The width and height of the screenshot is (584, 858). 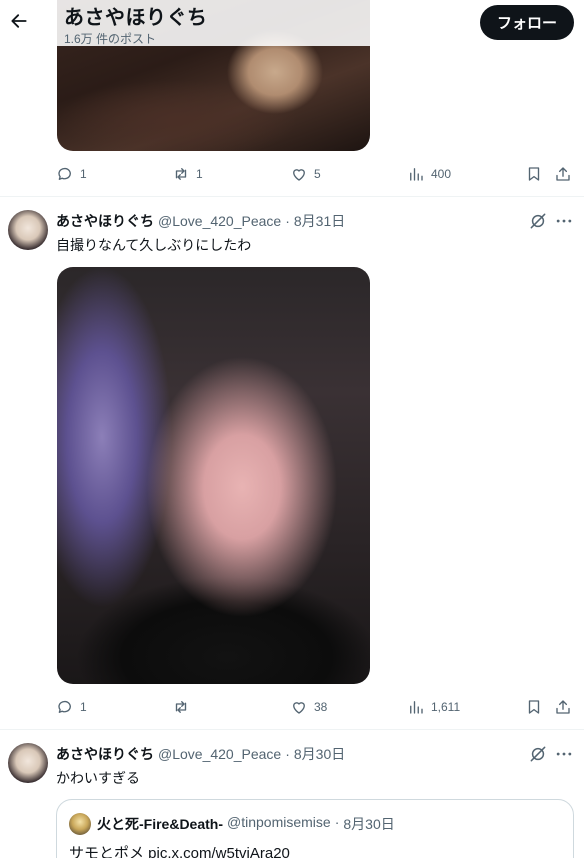 What do you see at coordinates (187, 174) in the screenshot?
I see `repost-button: 1` at bounding box center [187, 174].